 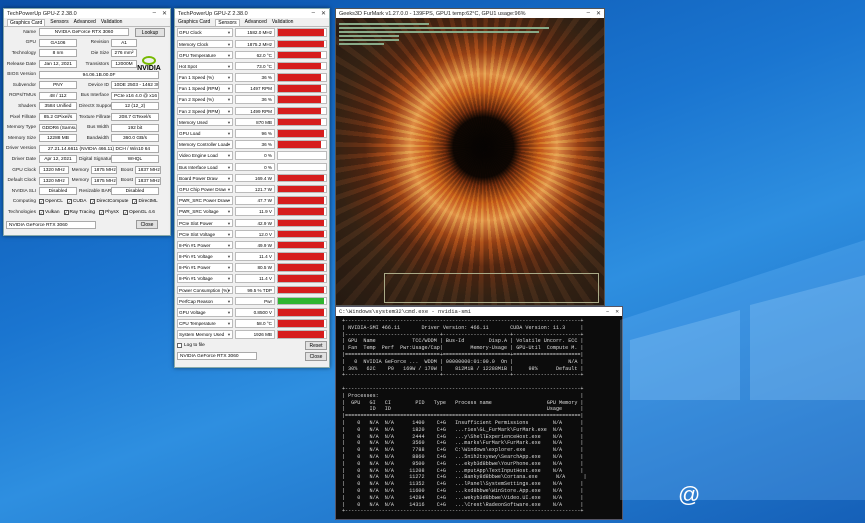 I want to click on sensor-name: Fan 2 Speed (%) ▼, so click(x=205, y=99).